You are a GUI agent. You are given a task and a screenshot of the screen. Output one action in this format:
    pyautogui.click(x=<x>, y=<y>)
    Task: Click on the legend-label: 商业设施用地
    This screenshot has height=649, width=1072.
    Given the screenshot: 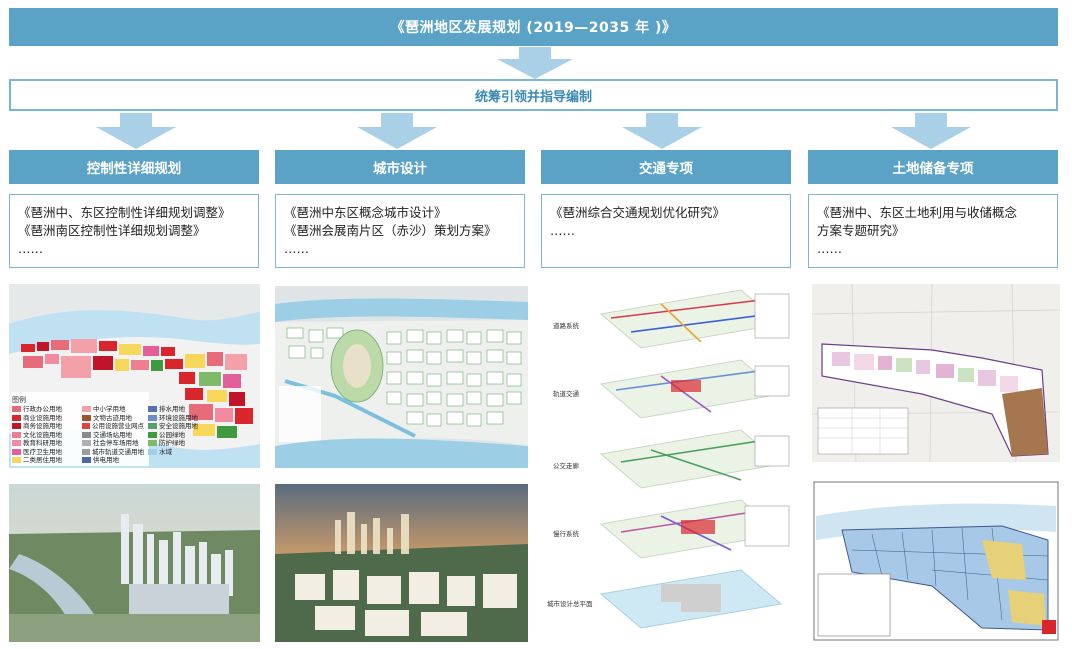 What is the action you would take?
    pyautogui.click(x=42, y=417)
    